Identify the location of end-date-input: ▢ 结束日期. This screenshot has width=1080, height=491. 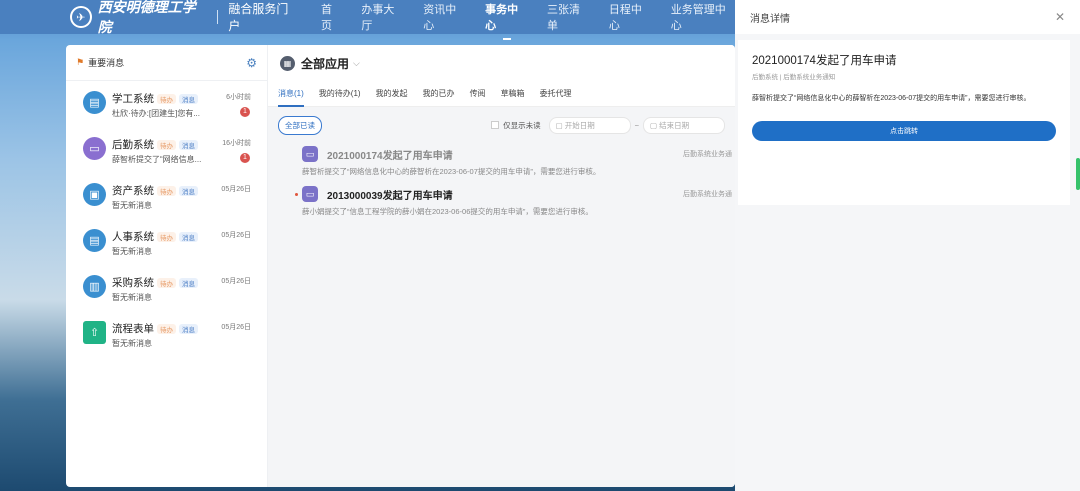
(684, 125).